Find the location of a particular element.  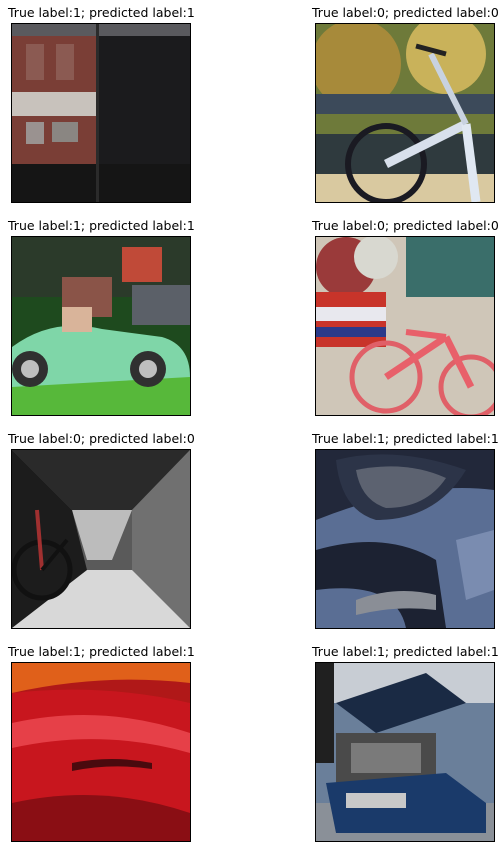

alley-bicycle-image is located at coordinates (101, 539).